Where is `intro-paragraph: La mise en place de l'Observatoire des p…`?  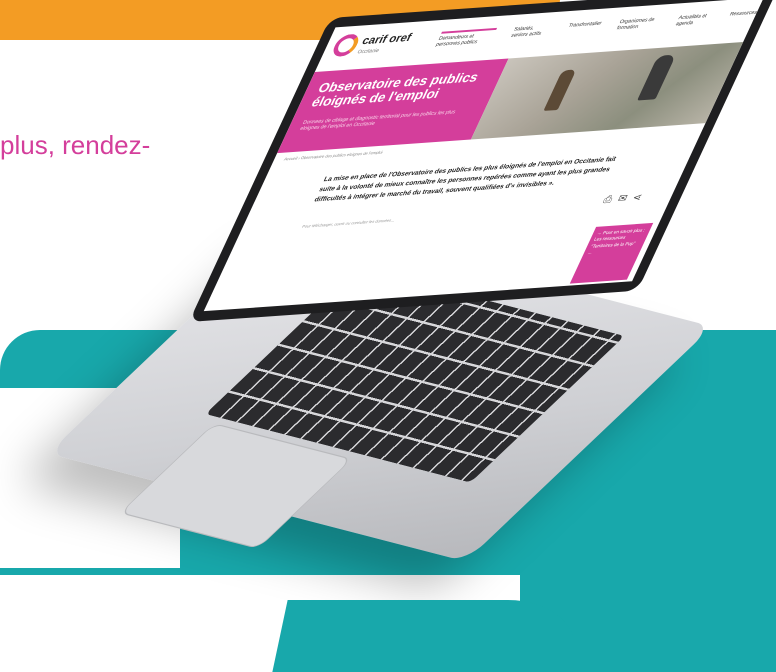 intro-paragraph: La mise en place de l'Observatoire des p… is located at coordinates (465, 179).